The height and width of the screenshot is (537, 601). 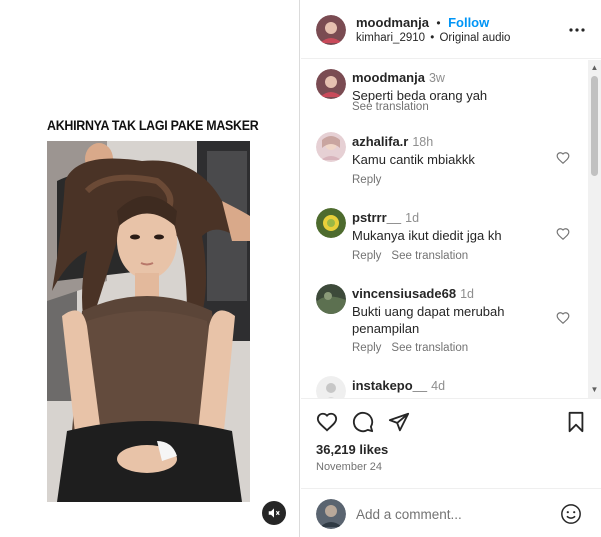 I want to click on comment-time: 18h, so click(x=423, y=142).